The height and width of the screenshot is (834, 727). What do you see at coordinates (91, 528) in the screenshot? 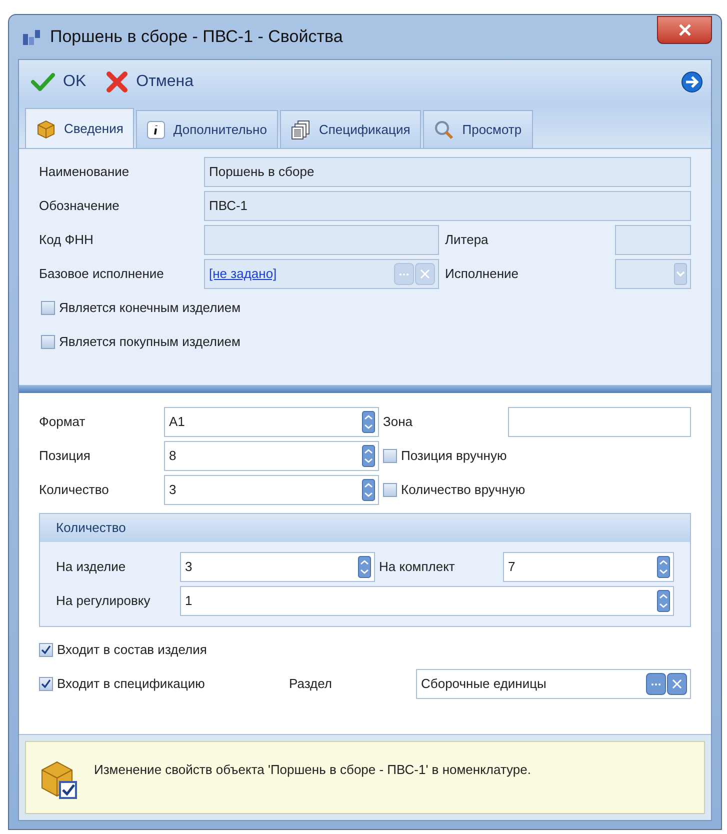
I see `group-title: Количество` at bounding box center [91, 528].